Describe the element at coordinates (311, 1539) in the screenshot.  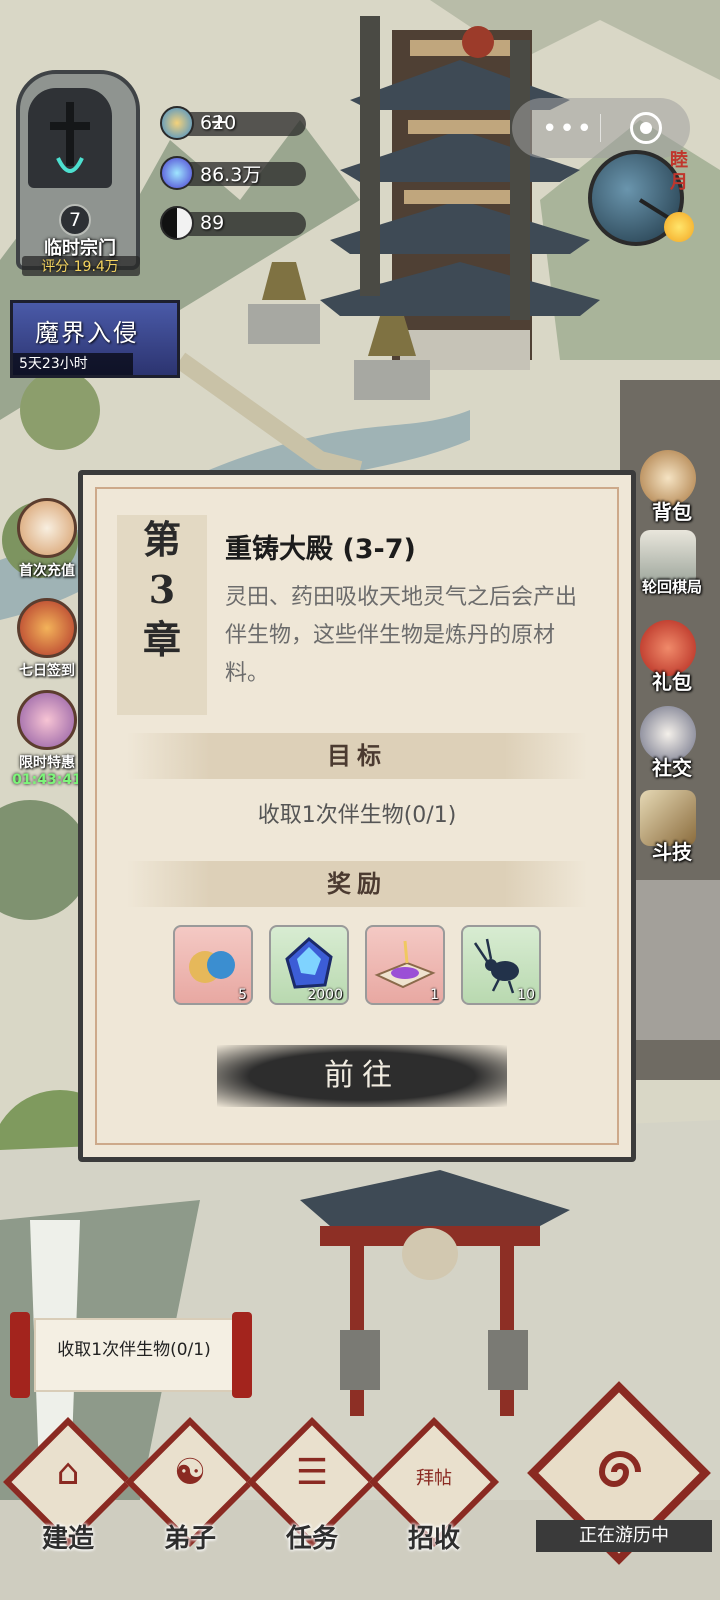
I see `nav-label: 任务` at that location.